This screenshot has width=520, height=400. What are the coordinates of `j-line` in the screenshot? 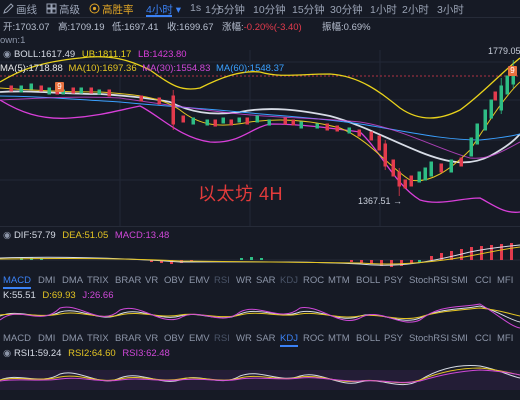 It's located at (260, 316).